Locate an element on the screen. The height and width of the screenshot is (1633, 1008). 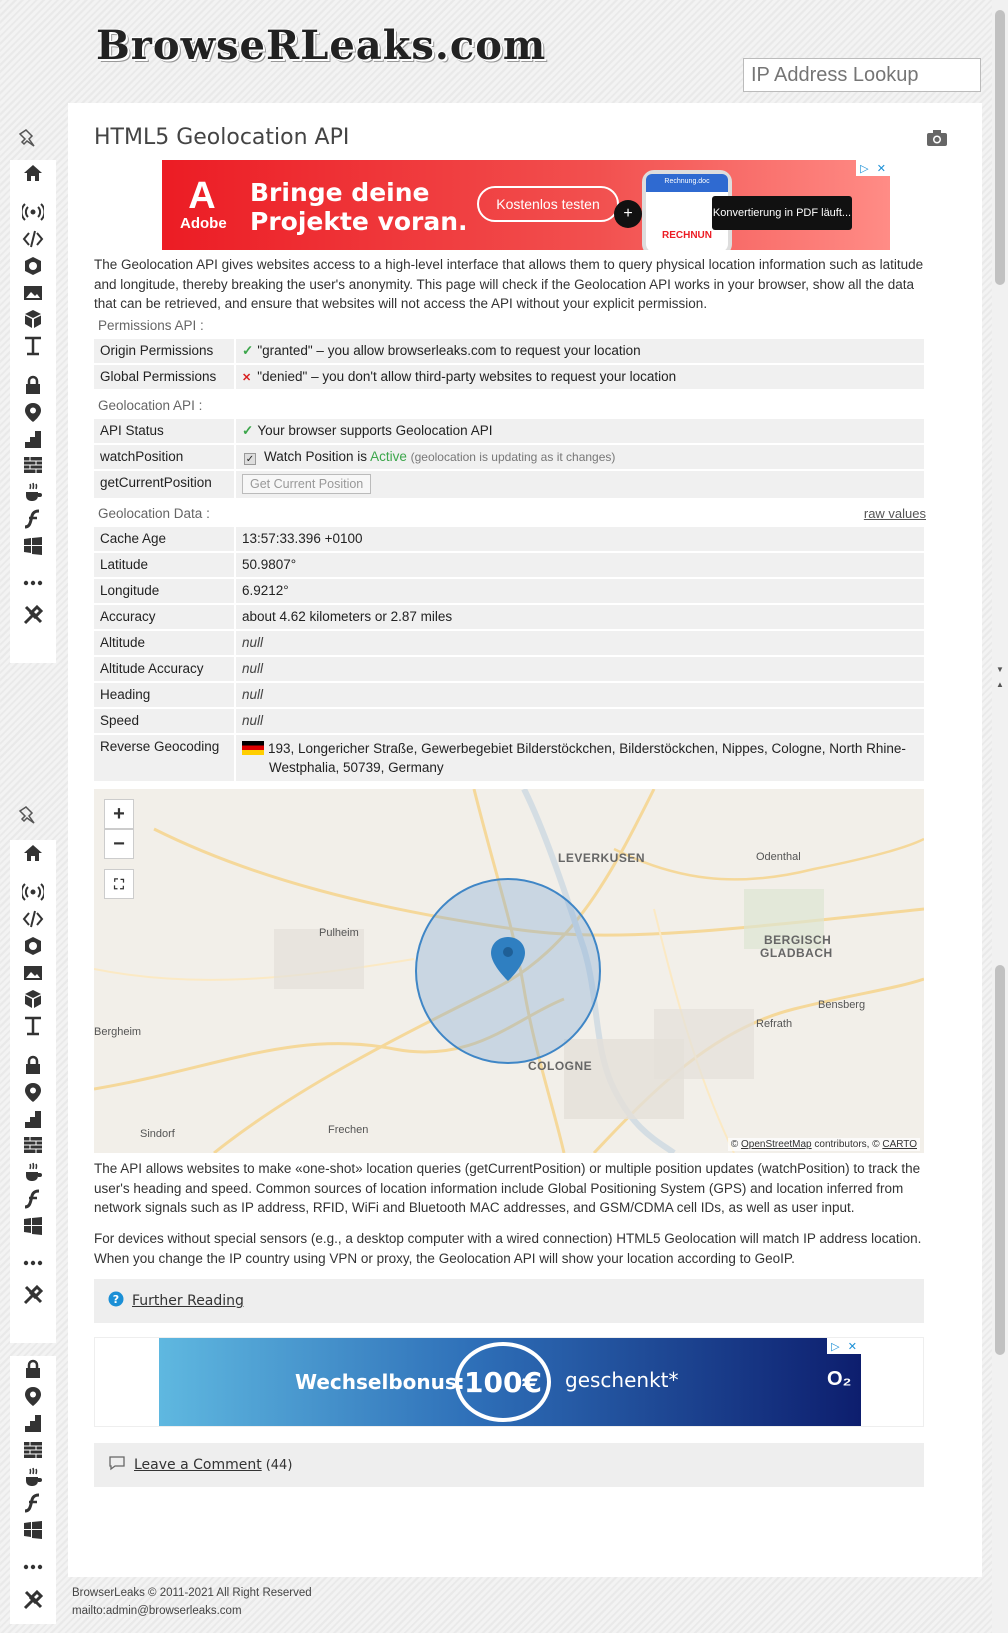
ad-cta-button: Kostenlos testen is located at coordinates (548, 204).